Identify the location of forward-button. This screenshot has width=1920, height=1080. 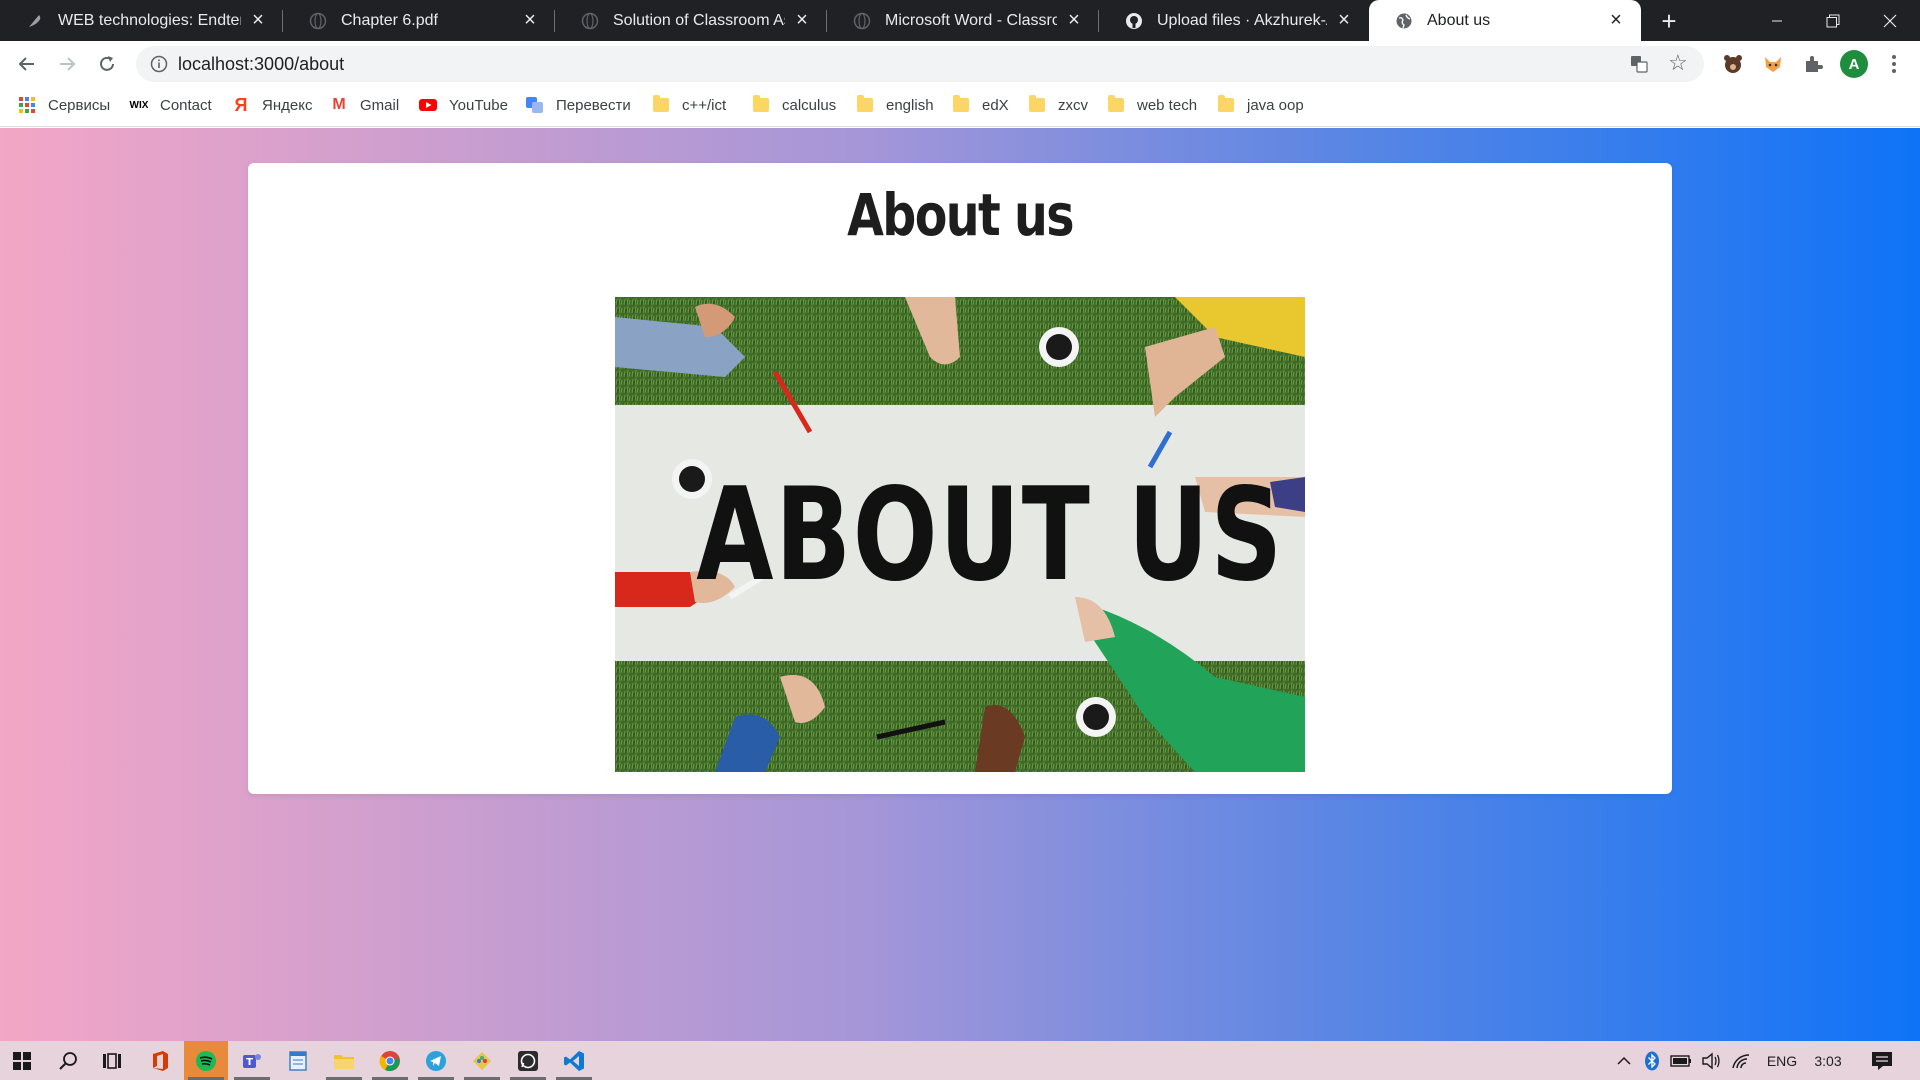
(67, 64).